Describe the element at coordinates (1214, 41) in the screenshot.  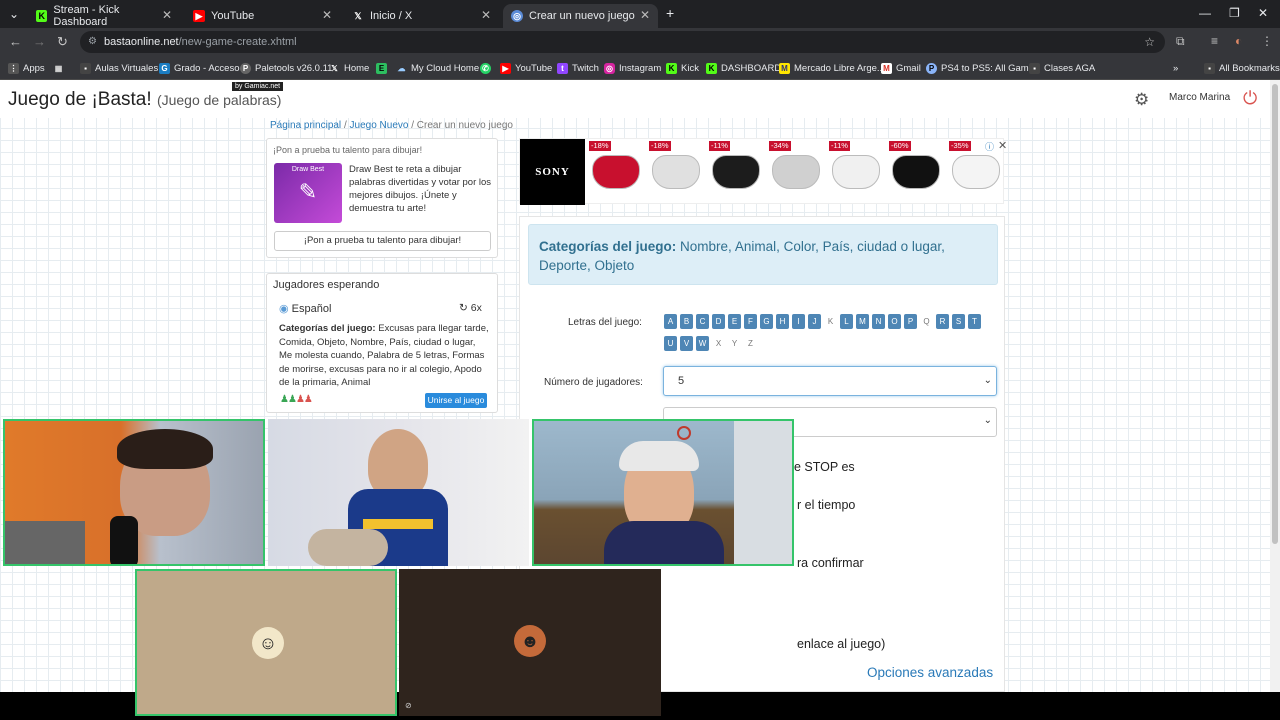
I see `media-icon: ≡` at that location.